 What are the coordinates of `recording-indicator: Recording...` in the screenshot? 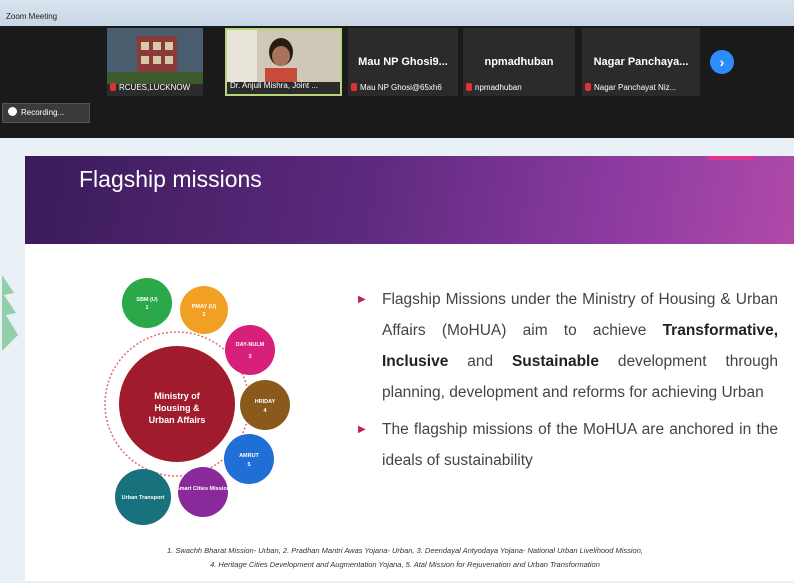 It's located at (46, 113).